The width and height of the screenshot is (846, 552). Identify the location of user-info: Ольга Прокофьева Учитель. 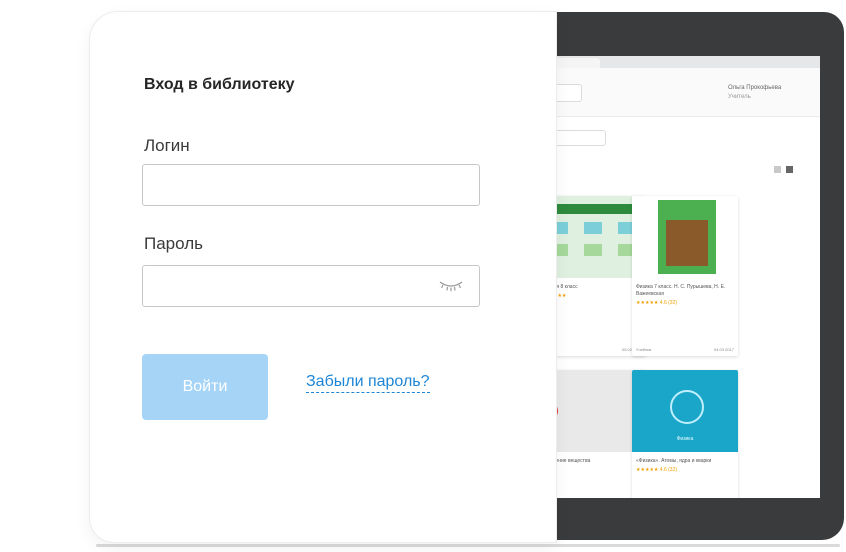
(773, 93).